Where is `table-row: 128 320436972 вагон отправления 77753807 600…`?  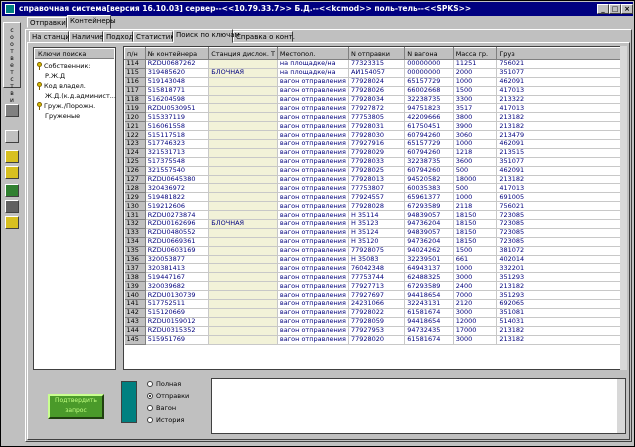 table-row: 128 320436972 вагон отправления 77753807 600… is located at coordinates (375, 188).